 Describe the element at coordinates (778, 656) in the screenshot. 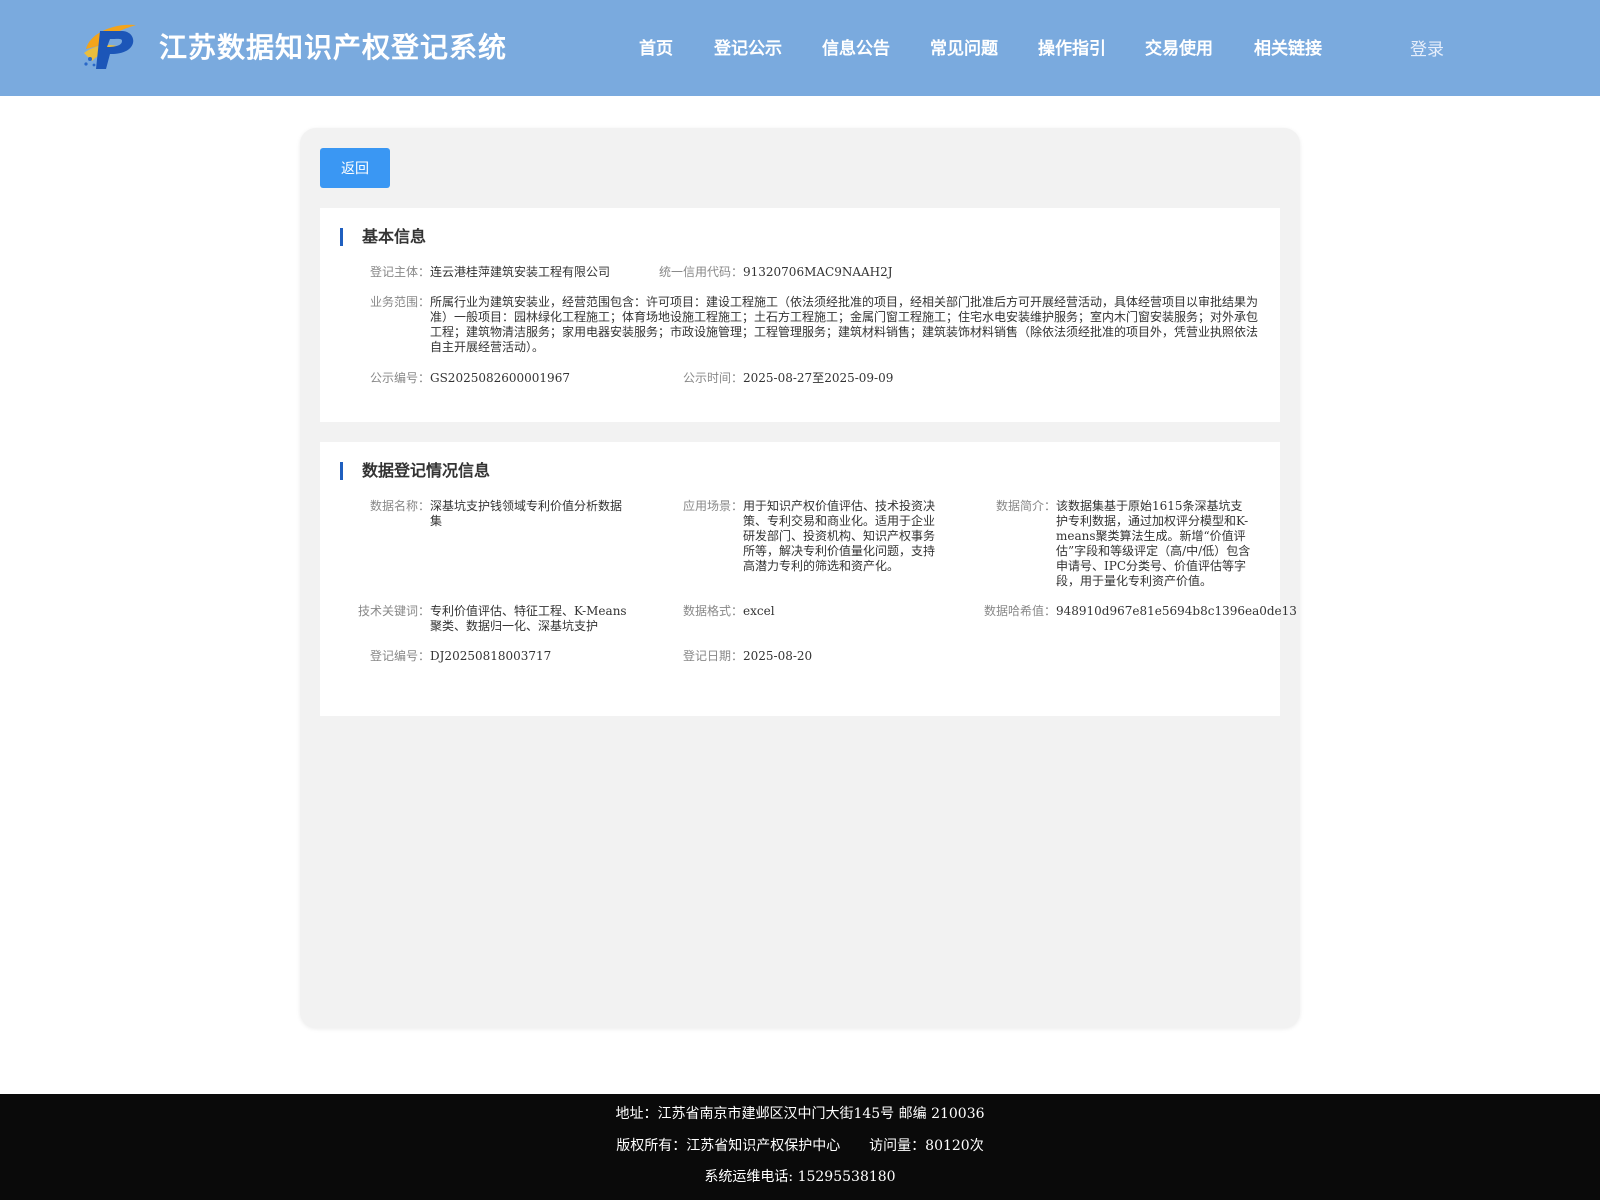

I see `registration-date-value: 2025-08-20` at that location.